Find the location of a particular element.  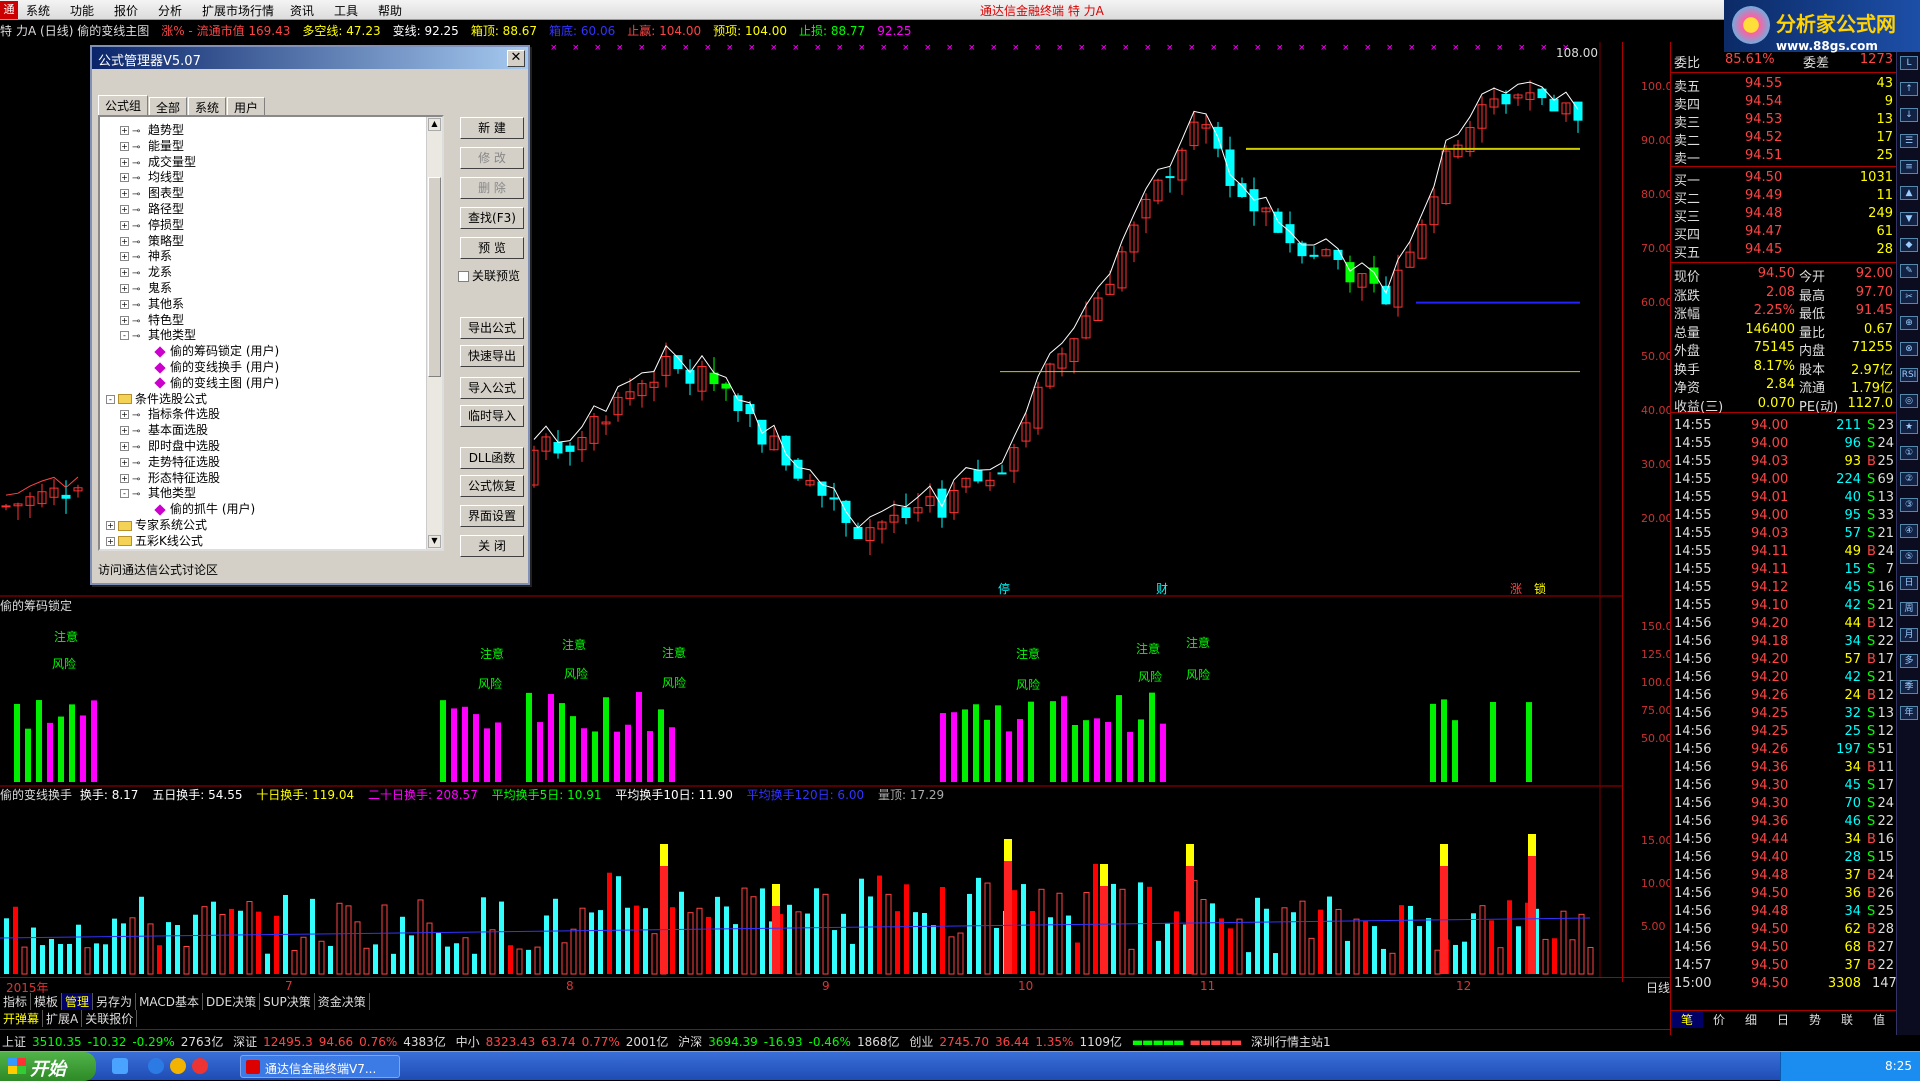

side-tool-icon: ☰ is located at coordinates (1909, 141).